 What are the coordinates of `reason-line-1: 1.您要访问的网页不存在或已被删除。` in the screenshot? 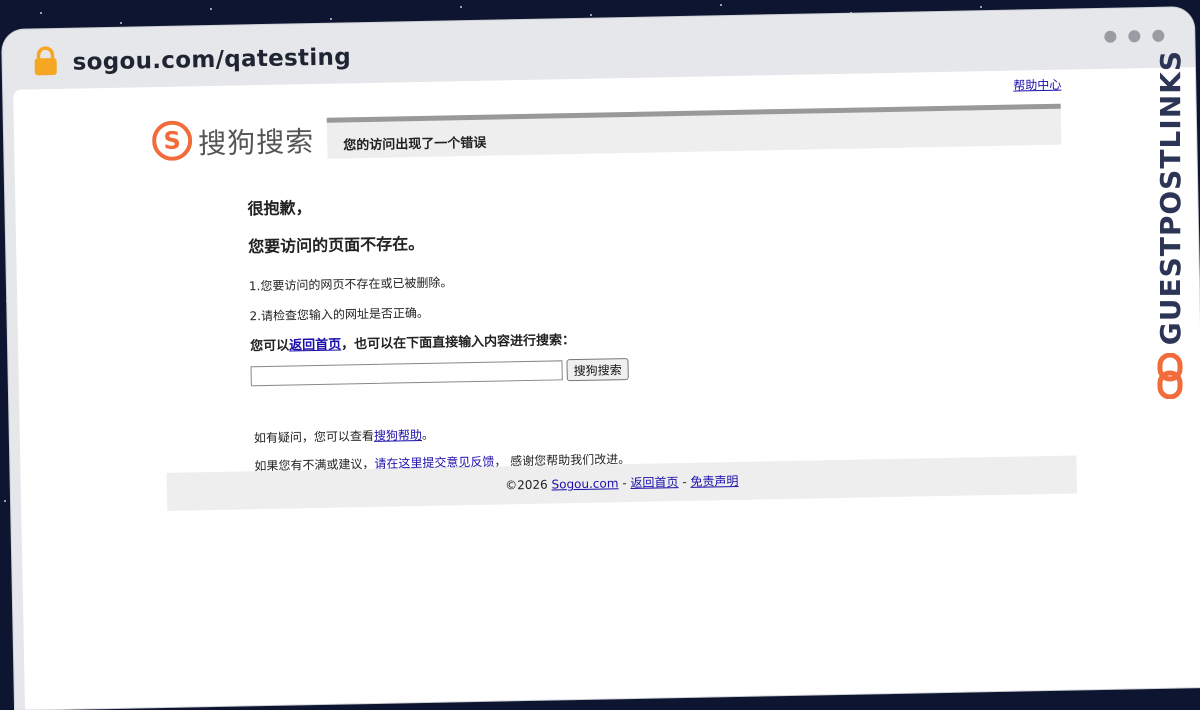 It's located at (350, 284).